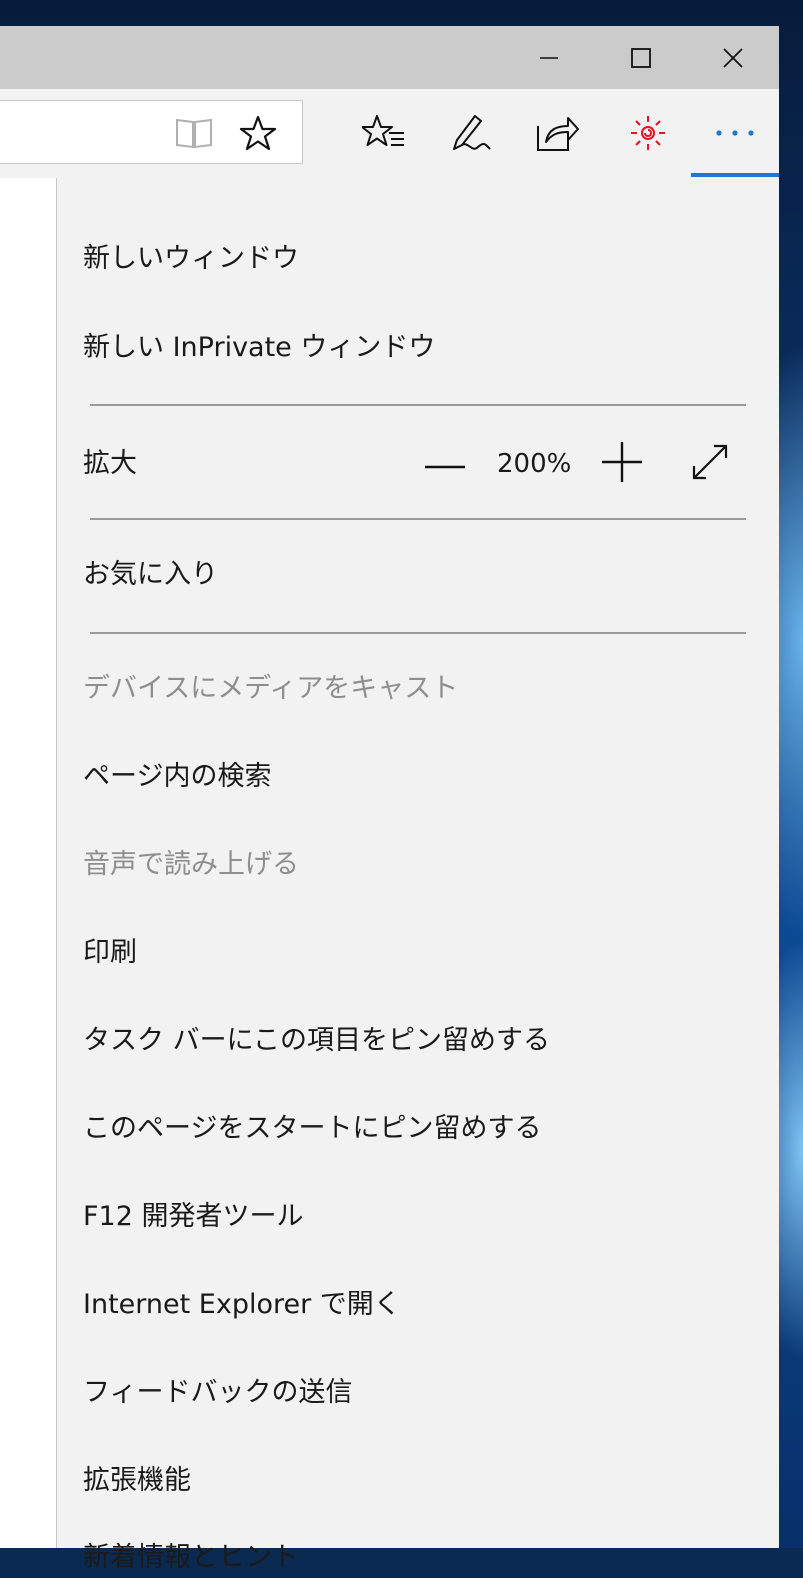 This screenshot has height=1578, width=803. I want to click on web-note-icon, so click(470, 133).